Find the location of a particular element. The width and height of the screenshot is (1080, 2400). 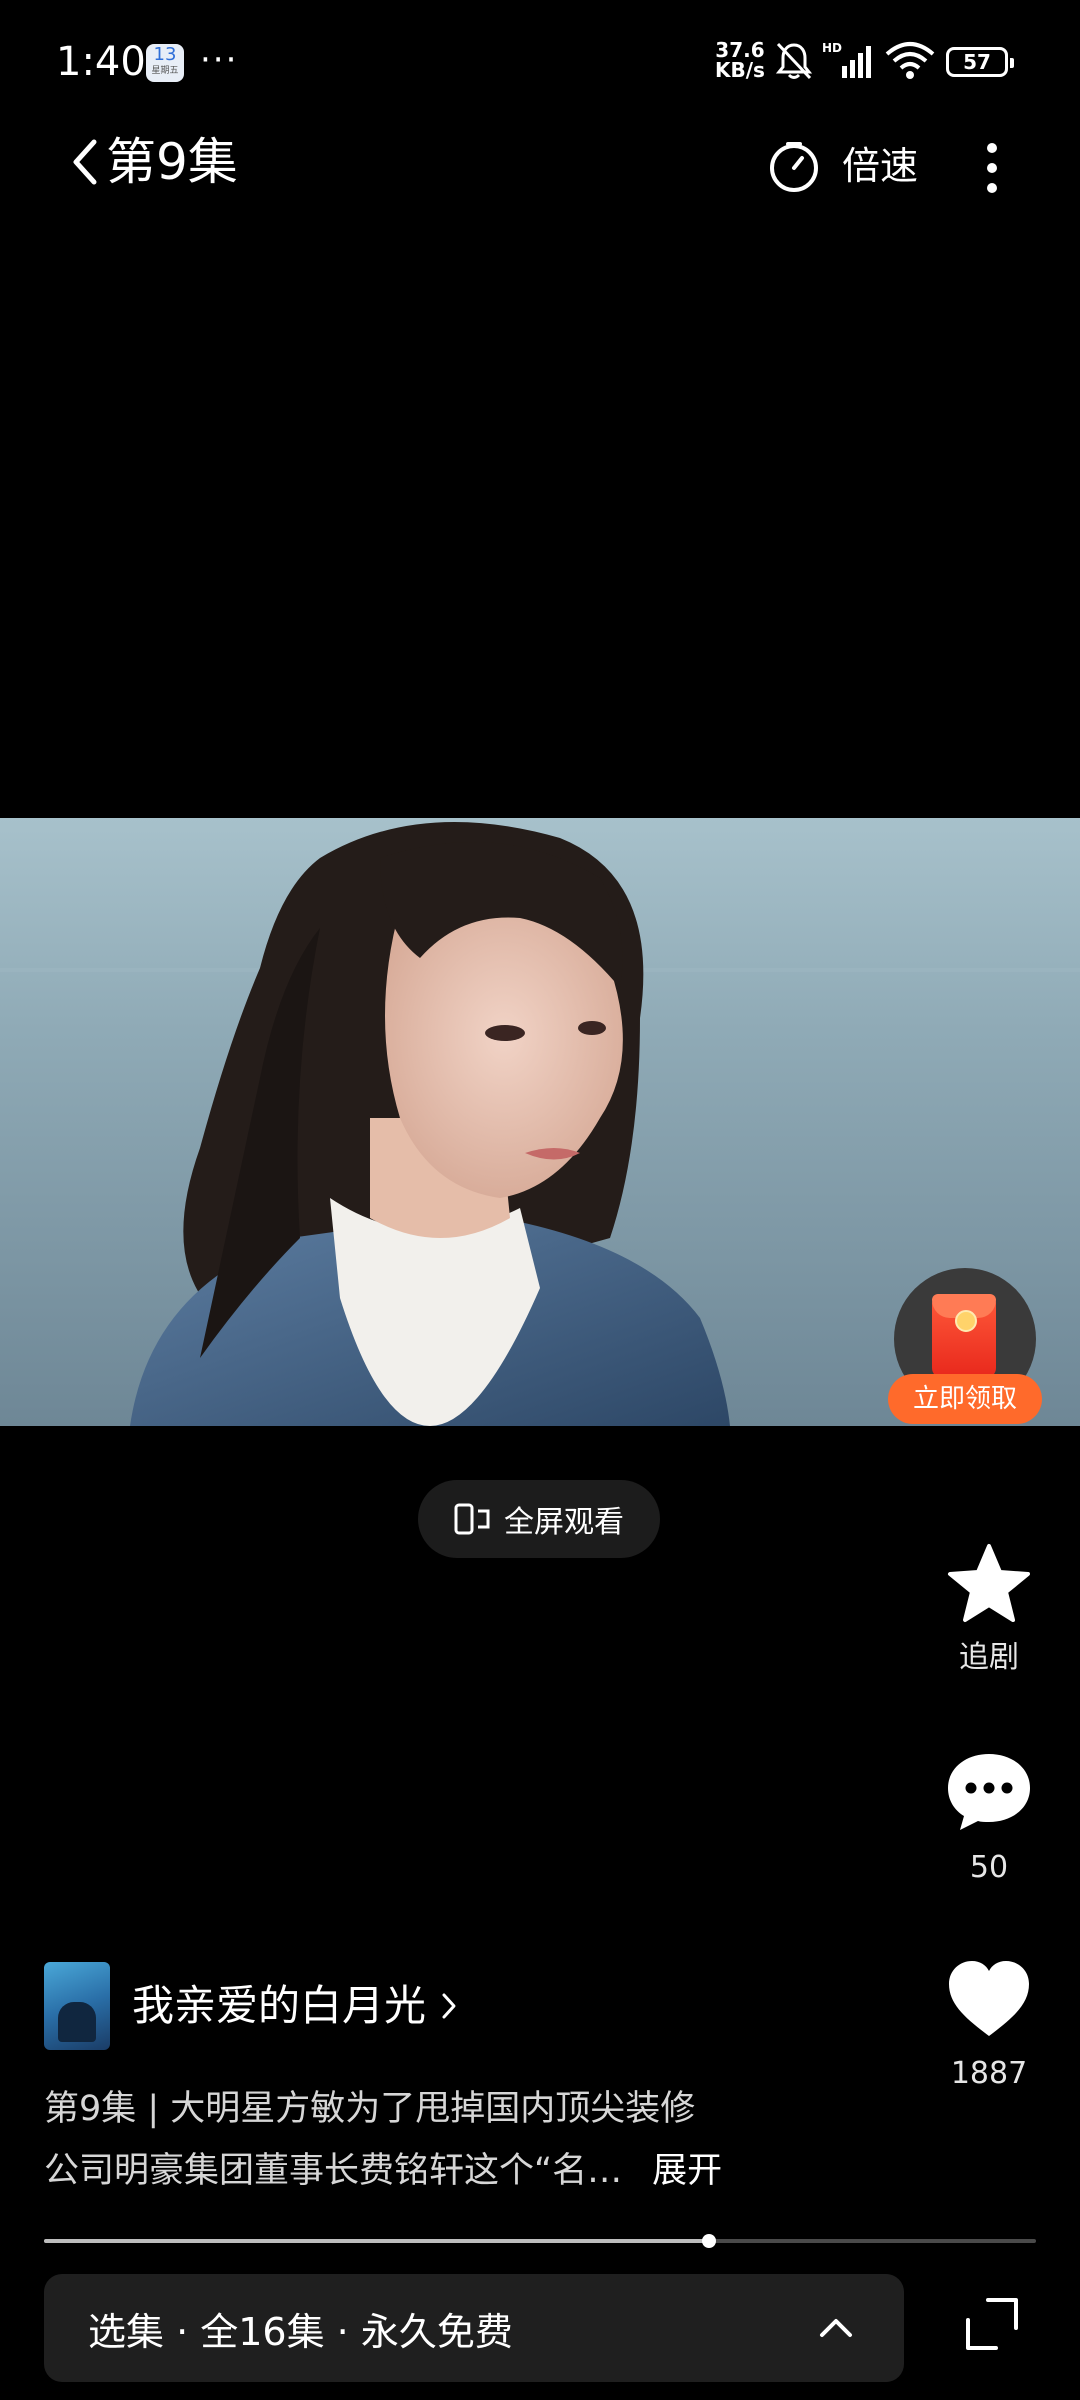

episode-selector-label: 选集 · 全16集 · 永久免费 is located at coordinates (300, 2331).